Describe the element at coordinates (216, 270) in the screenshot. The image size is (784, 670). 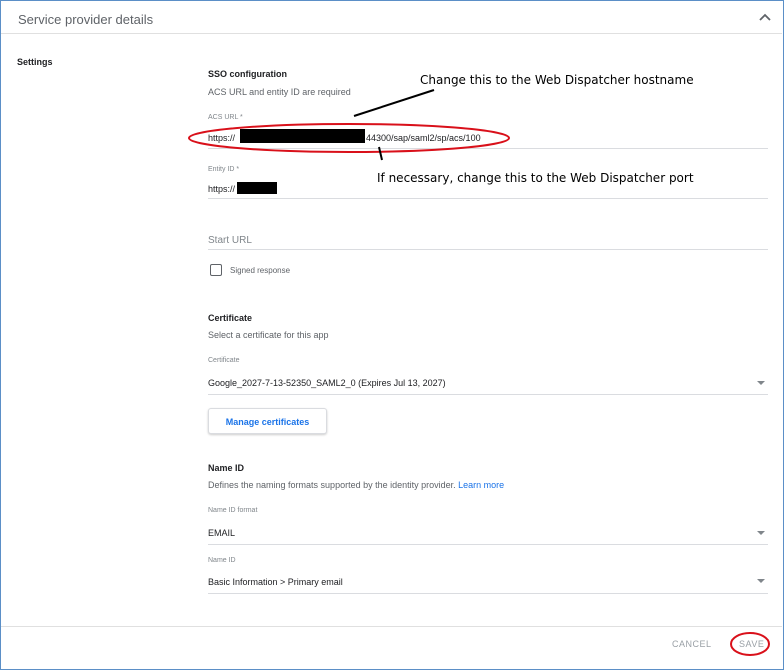
I see `signed-response-checkbox` at that location.